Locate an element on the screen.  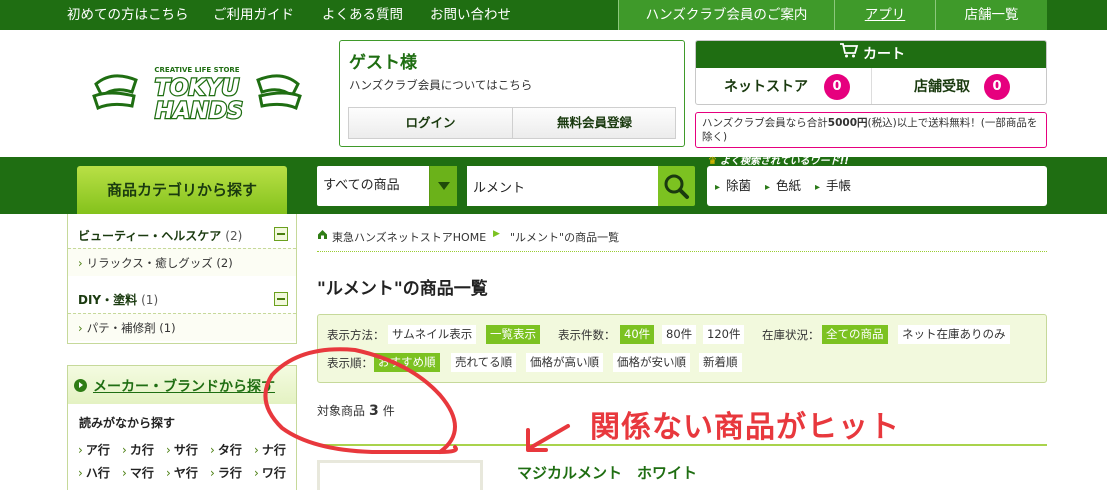
kana-link: サ行 is located at coordinates (182, 449).